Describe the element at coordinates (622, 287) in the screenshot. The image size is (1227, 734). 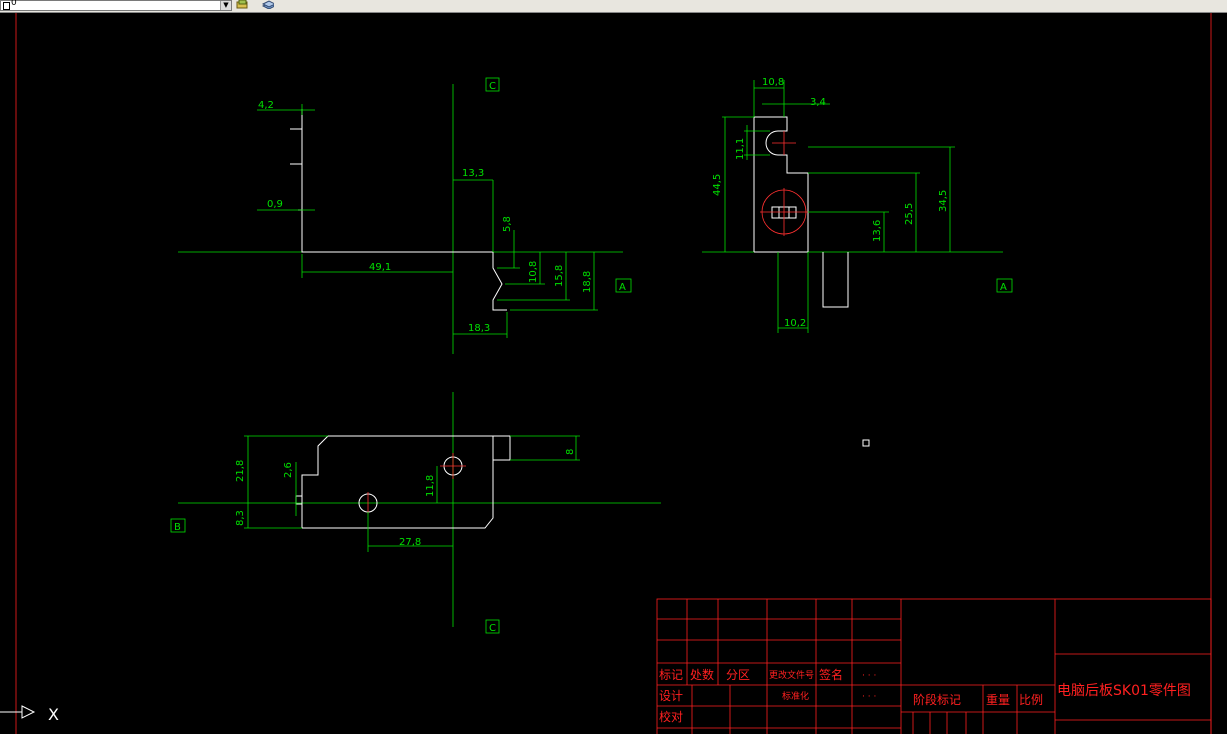
I see `section-label-a-left: A` at that location.